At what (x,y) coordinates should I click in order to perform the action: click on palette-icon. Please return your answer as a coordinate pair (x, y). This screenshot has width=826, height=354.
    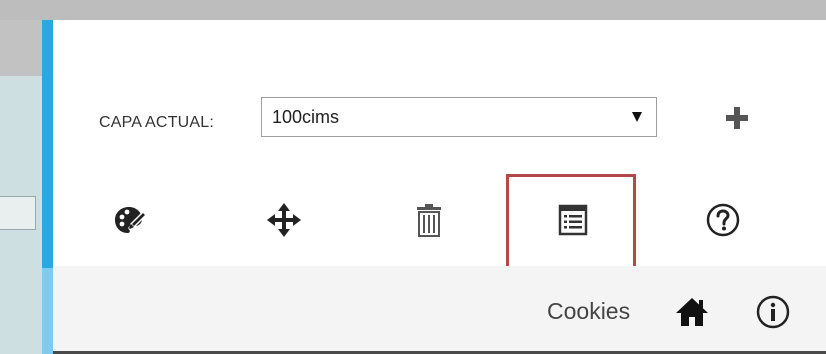
    Looking at the image, I should click on (131, 220).